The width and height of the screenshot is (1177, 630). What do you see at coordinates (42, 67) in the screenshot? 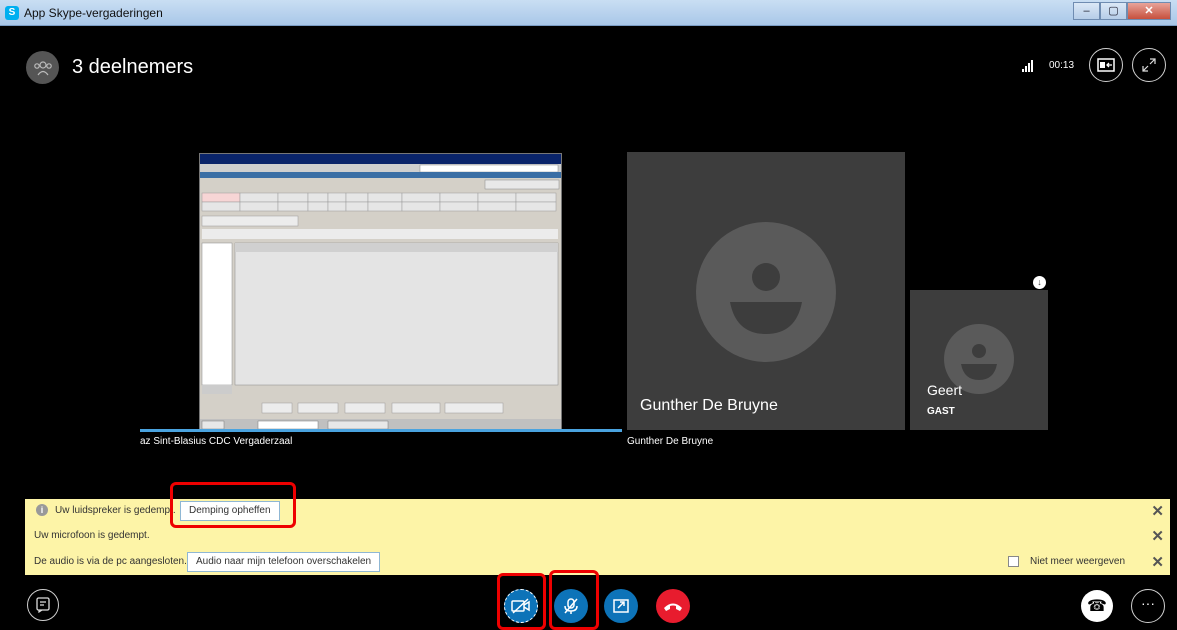
I see `participants-icon` at bounding box center [42, 67].